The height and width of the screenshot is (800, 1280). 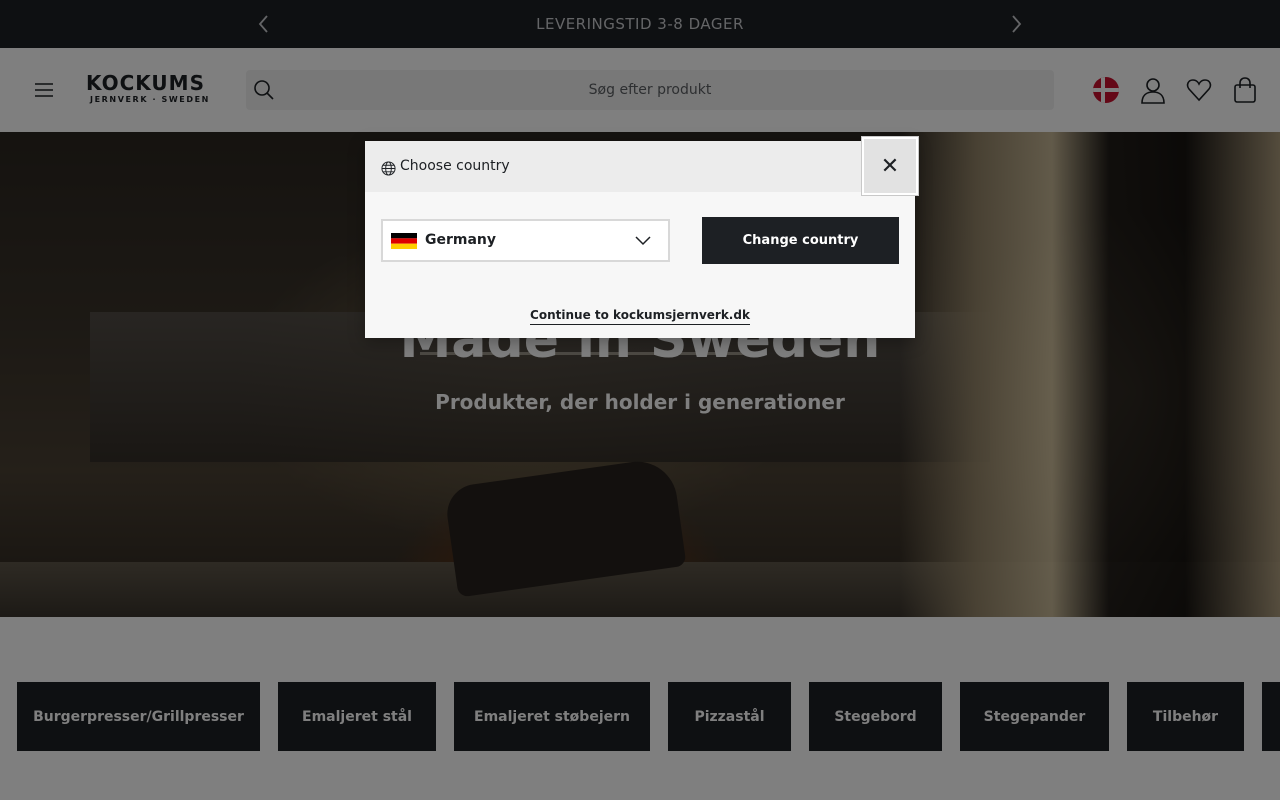 What do you see at coordinates (525, 240) in the screenshot?
I see `country-select: Germany` at bounding box center [525, 240].